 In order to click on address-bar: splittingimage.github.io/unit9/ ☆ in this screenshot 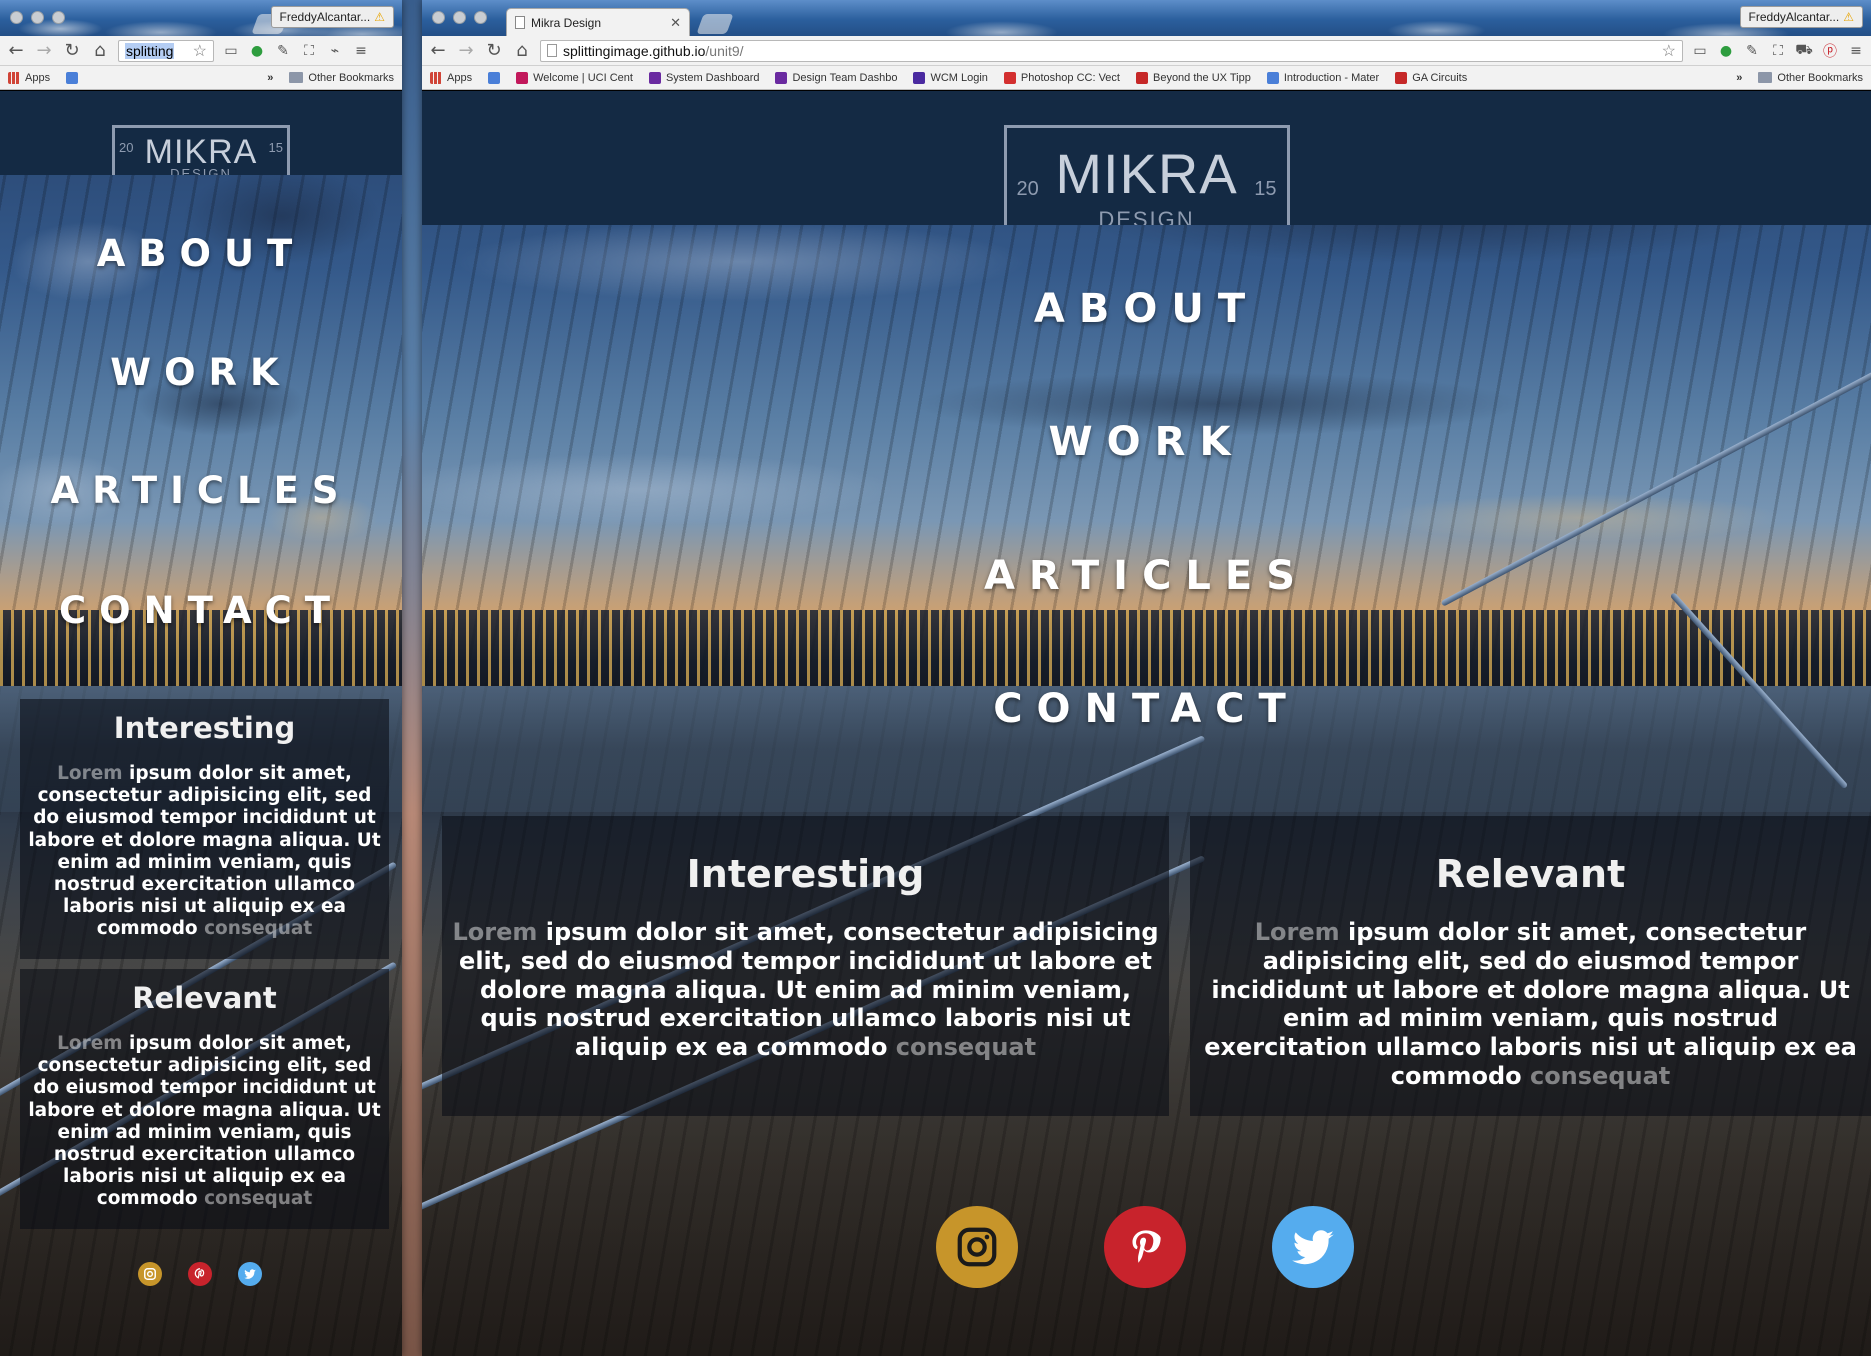, I will do `click(1111, 50)`.